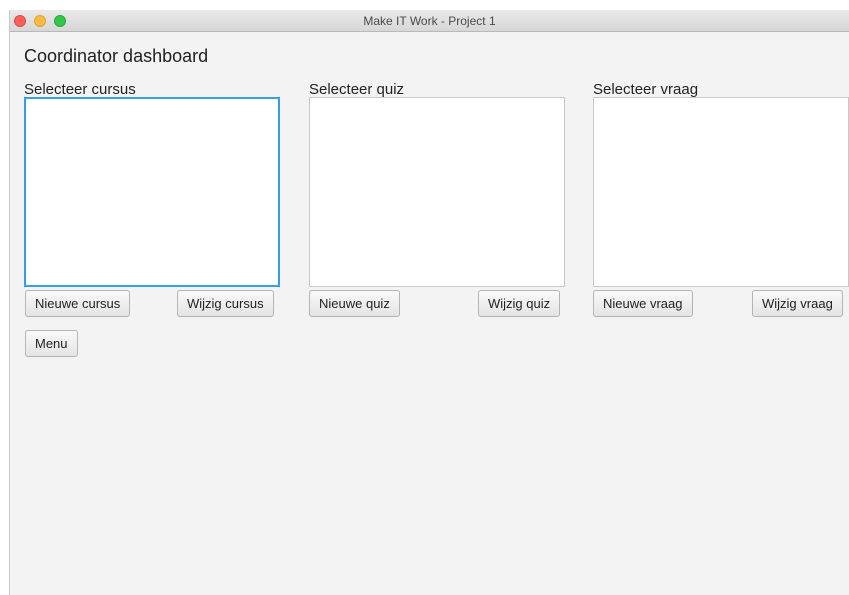  What do you see at coordinates (152, 192) in the screenshot?
I see `course-list` at bounding box center [152, 192].